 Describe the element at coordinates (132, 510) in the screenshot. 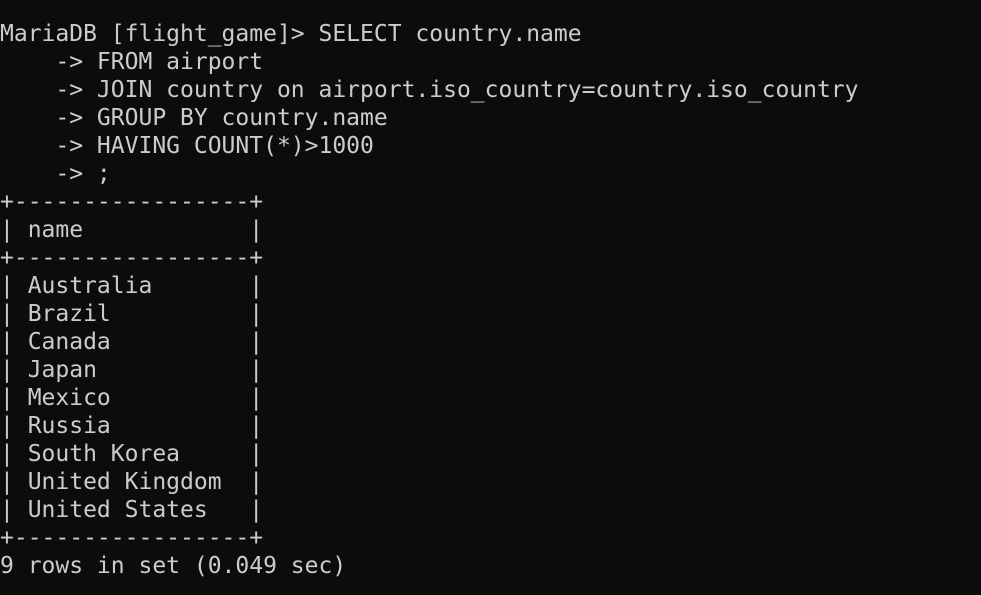

I see `table-row: | United States |` at that location.